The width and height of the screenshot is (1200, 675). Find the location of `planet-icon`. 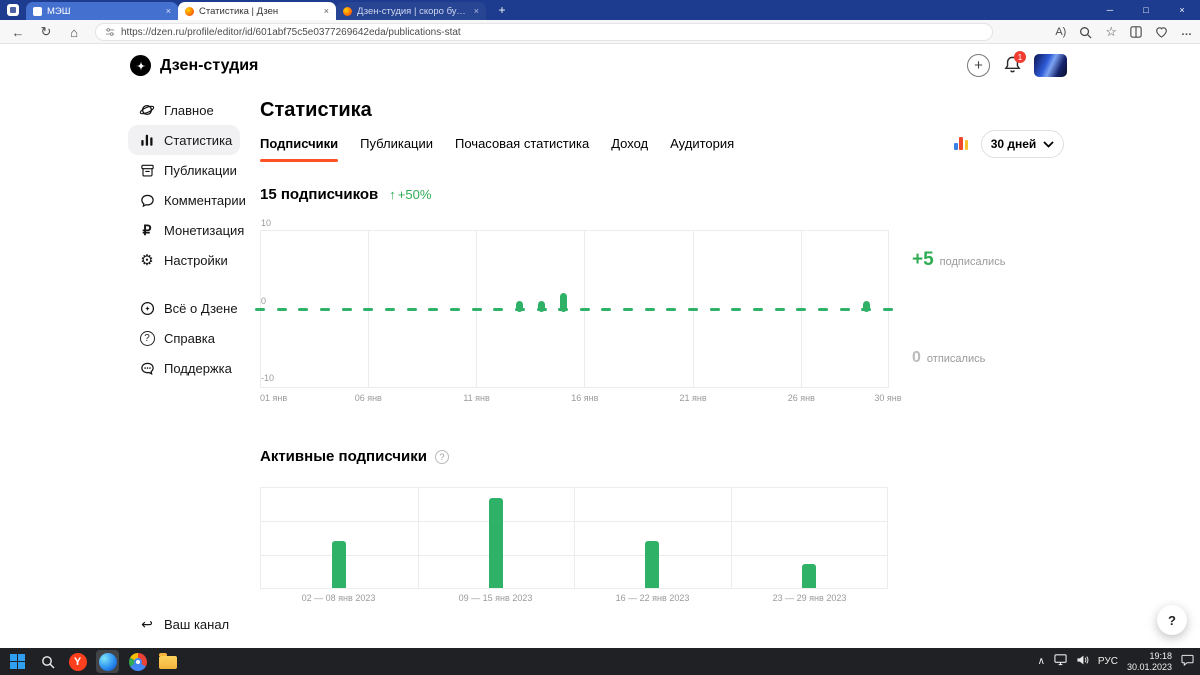

planet-icon is located at coordinates (147, 110).